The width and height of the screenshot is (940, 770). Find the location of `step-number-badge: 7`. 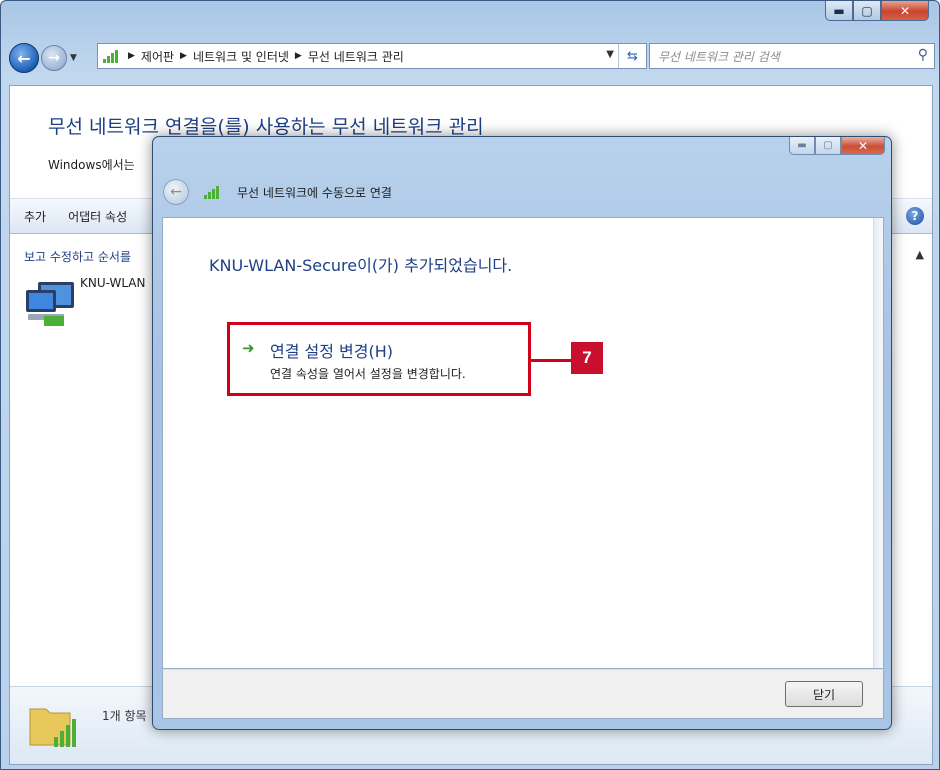

step-number-badge: 7 is located at coordinates (587, 358).